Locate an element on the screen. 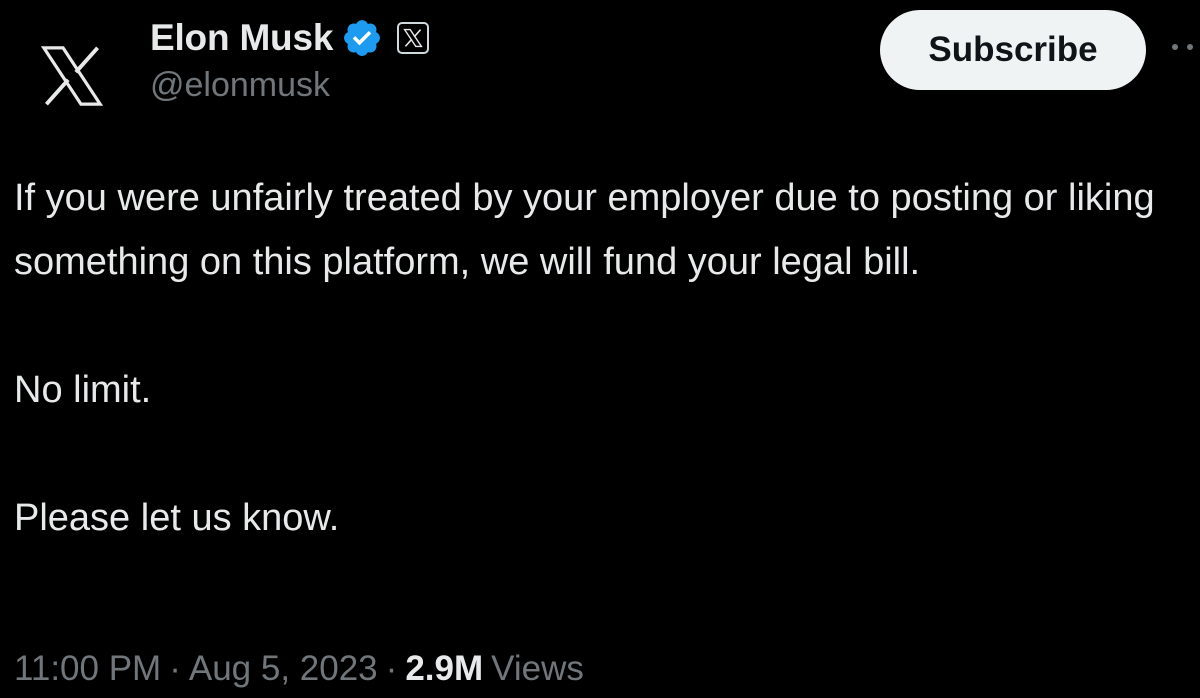  views-count: 2.9M is located at coordinates (444, 668).